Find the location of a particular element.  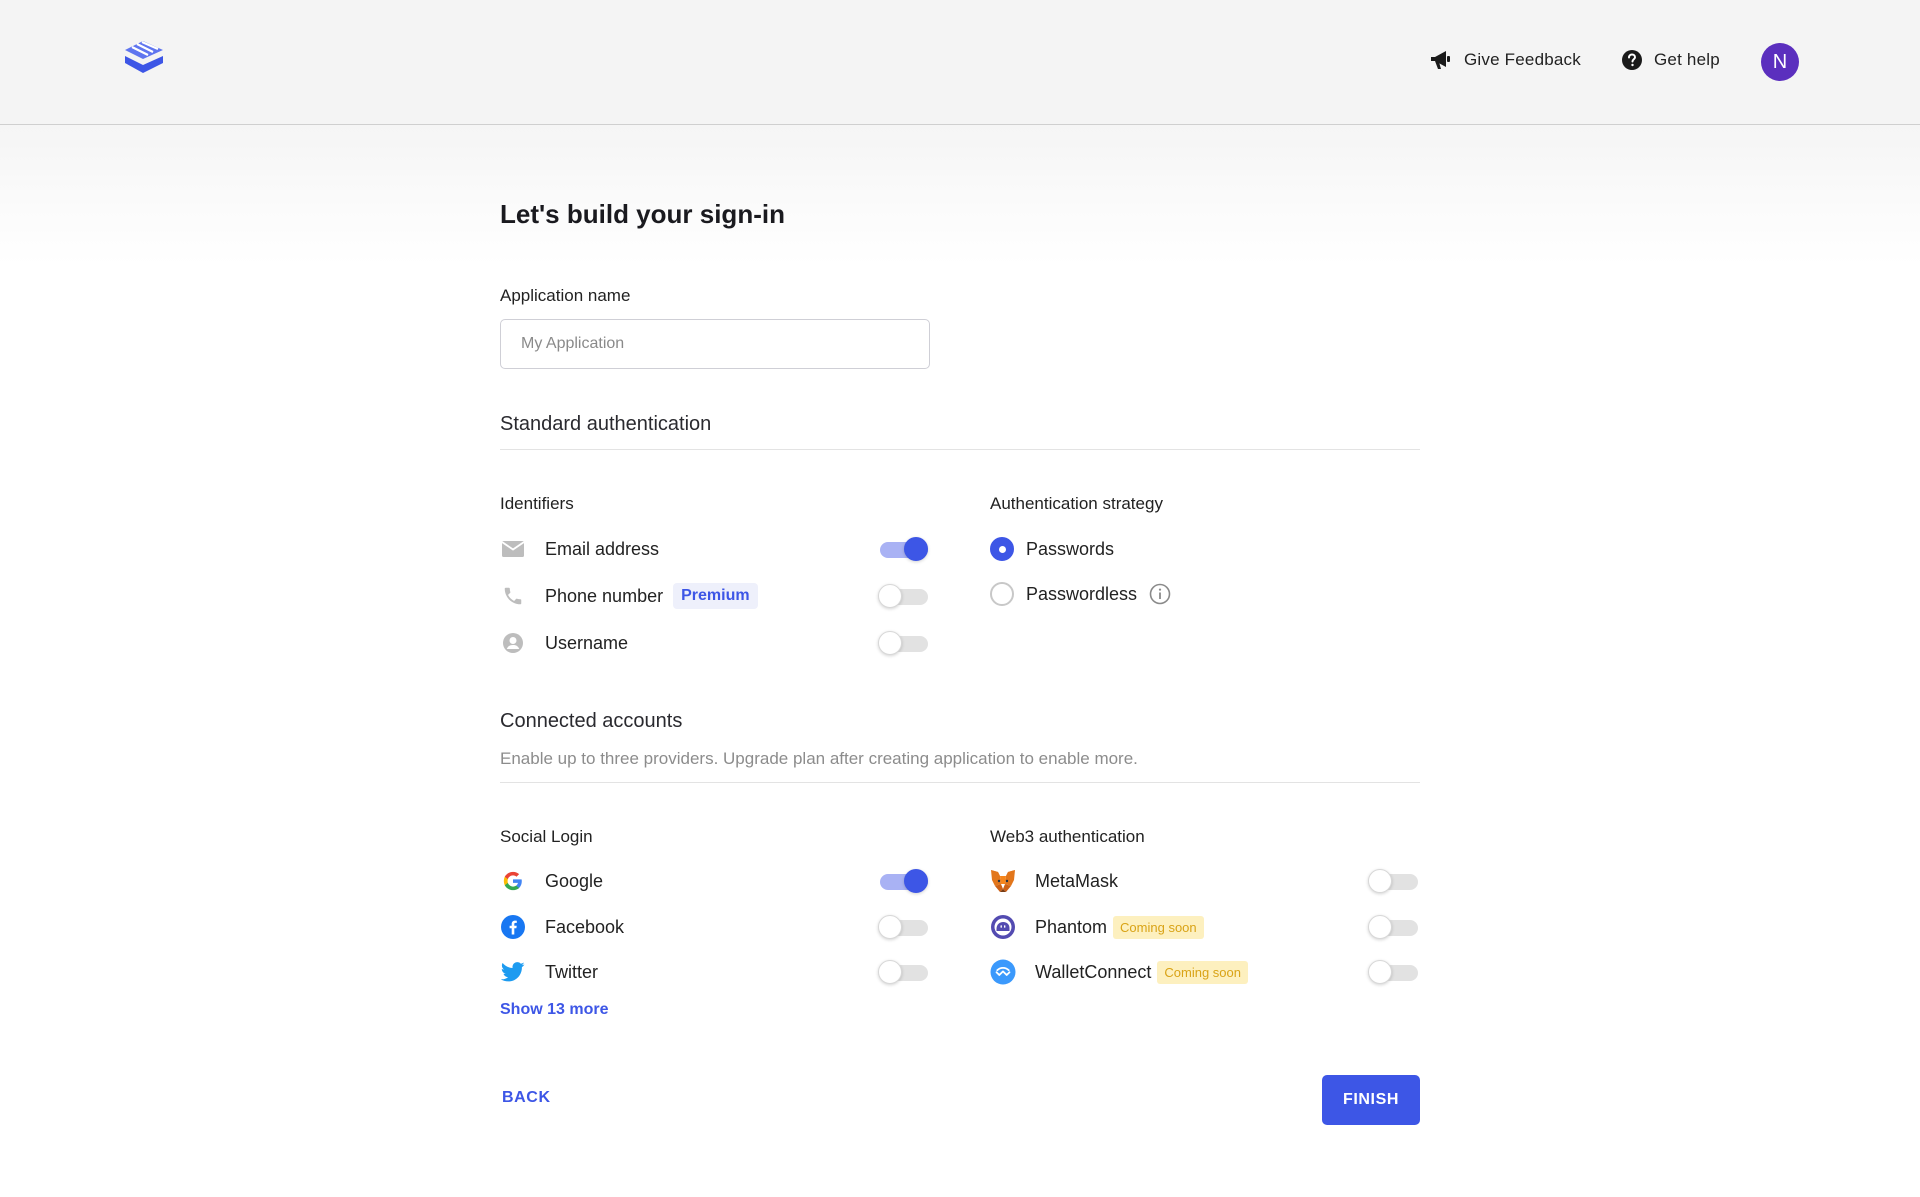

identifier-label-email: Email address is located at coordinates (602, 548).